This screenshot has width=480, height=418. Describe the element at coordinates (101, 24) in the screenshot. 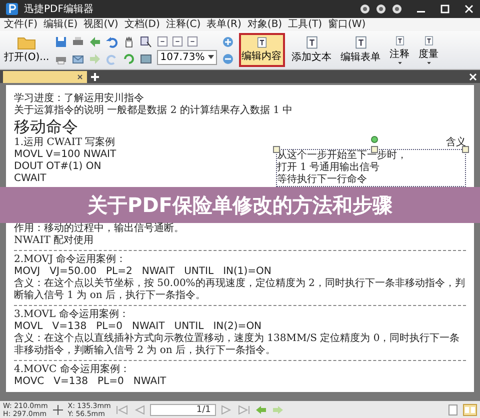

I see `menu-item: 视图(V)` at that location.